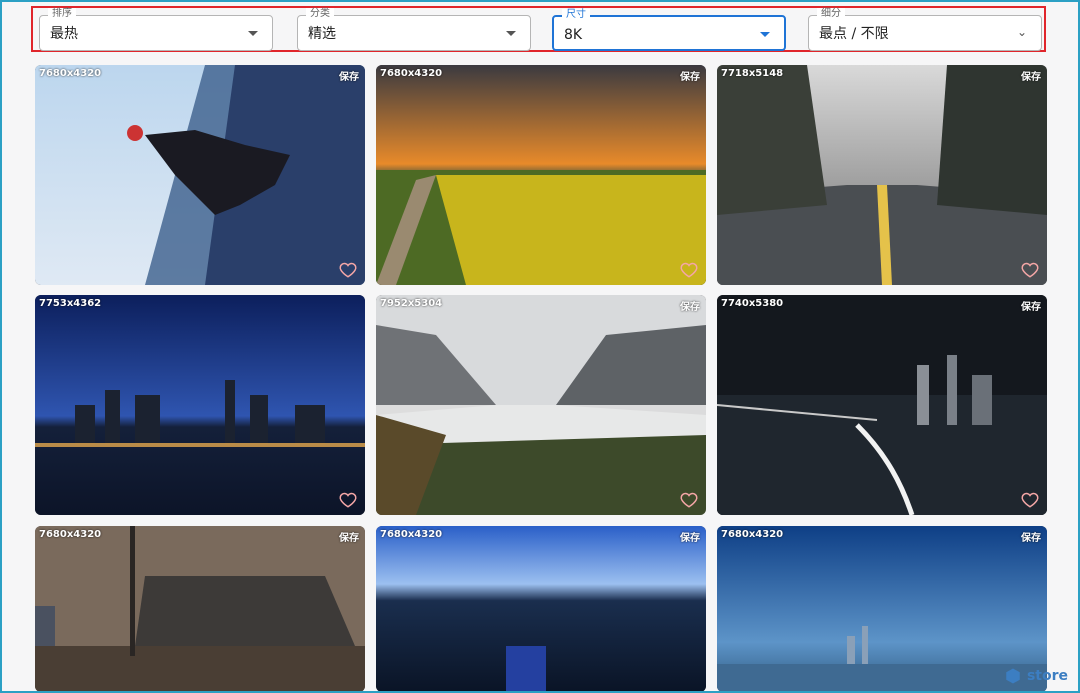  Describe the element at coordinates (752, 303) in the screenshot. I see `resolution-label: 7740x5380` at that location.